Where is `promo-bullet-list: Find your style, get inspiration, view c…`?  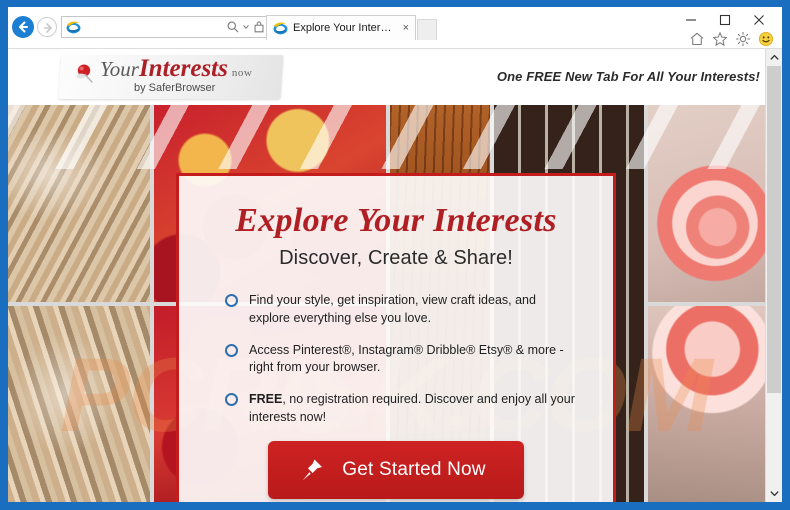 promo-bullet-list: Find your style, get inspiration, view c… is located at coordinates (396, 359).